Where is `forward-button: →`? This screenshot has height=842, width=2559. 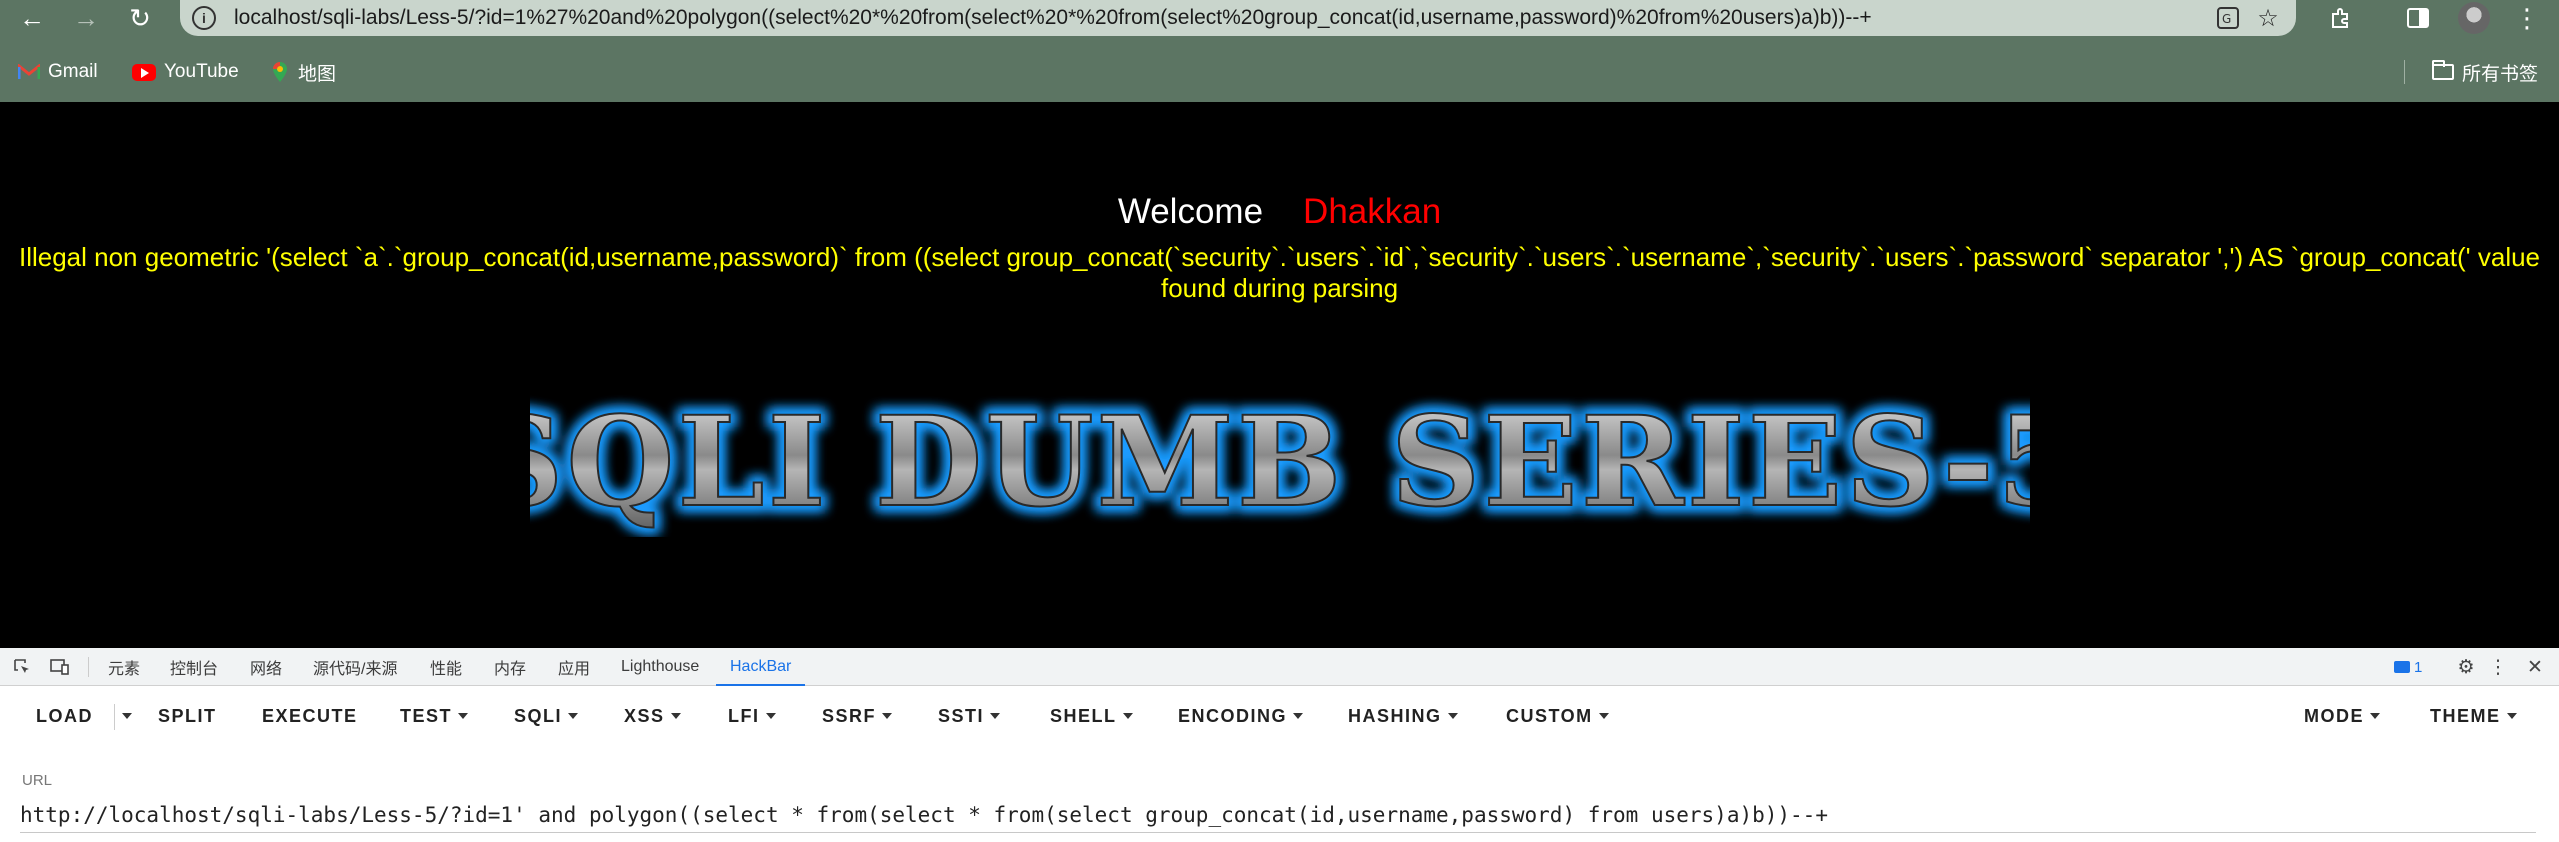
forward-button: → is located at coordinates (86, 18).